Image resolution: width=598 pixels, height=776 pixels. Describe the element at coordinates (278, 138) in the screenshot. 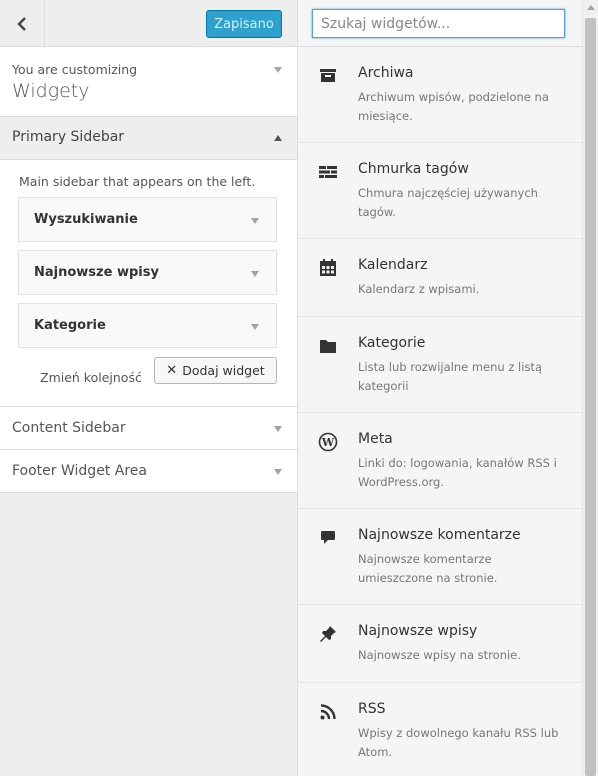

I see `chevron-up-icon` at that location.